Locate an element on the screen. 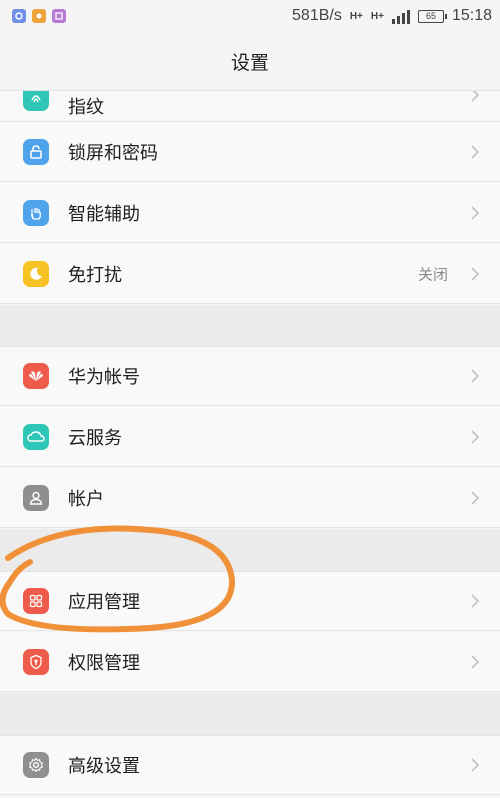  gear-icon is located at coordinates (36, 765).